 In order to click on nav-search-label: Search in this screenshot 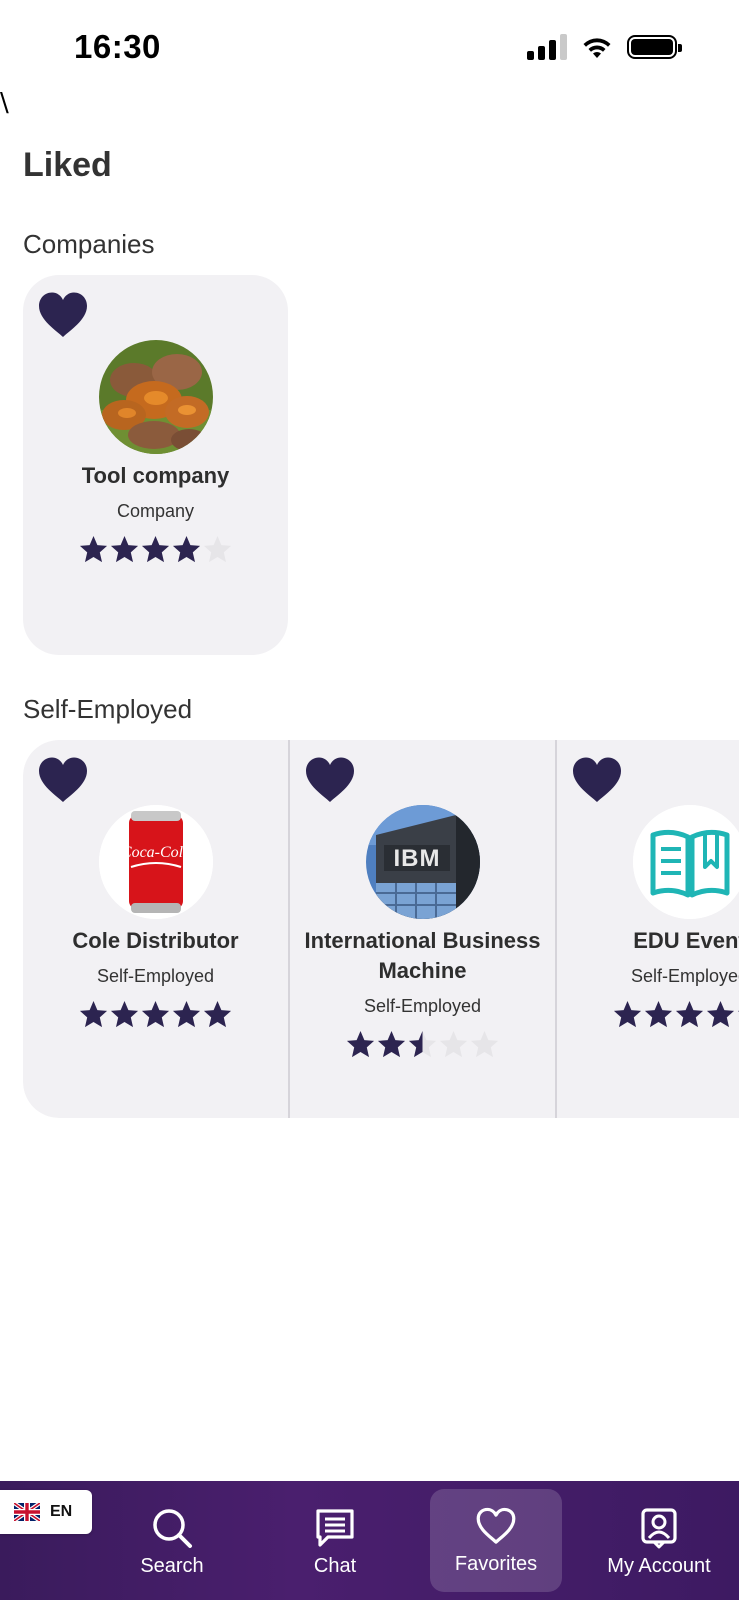, I will do `click(172, 1566)`.